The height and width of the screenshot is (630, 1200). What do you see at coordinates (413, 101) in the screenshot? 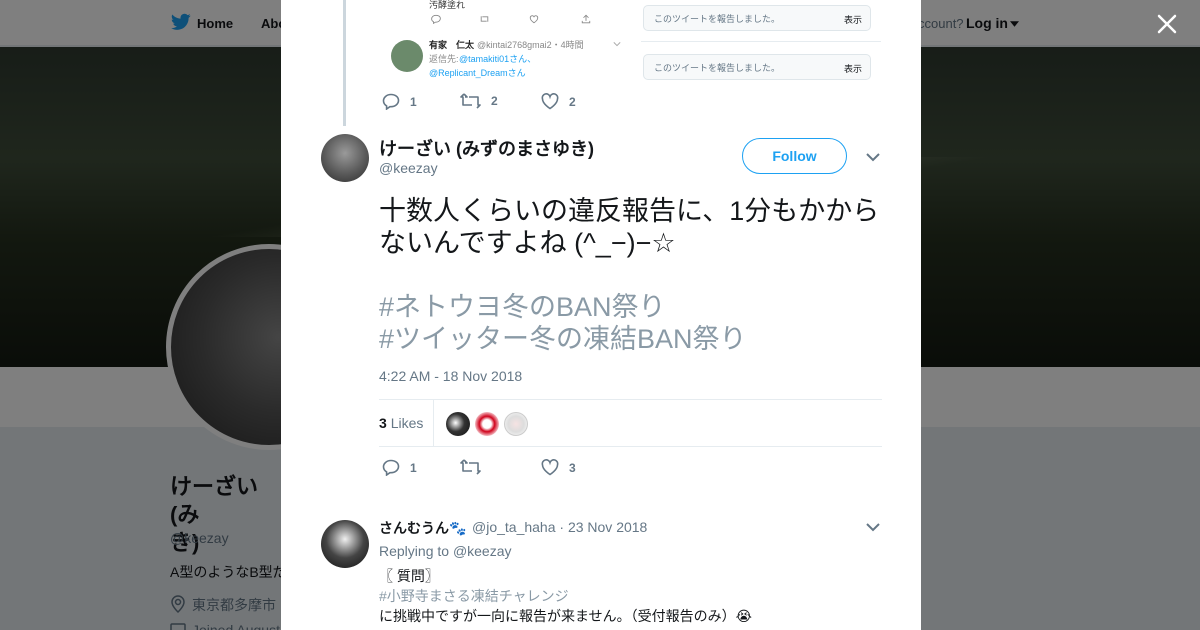
I see `parent-reply-count: 1` at bounding box center [413, 101].